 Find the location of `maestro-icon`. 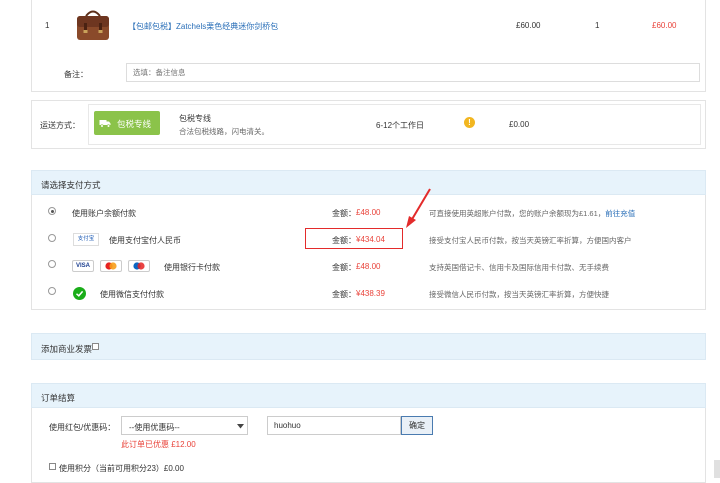

maestro-icon is located at coordinates (139, 266).